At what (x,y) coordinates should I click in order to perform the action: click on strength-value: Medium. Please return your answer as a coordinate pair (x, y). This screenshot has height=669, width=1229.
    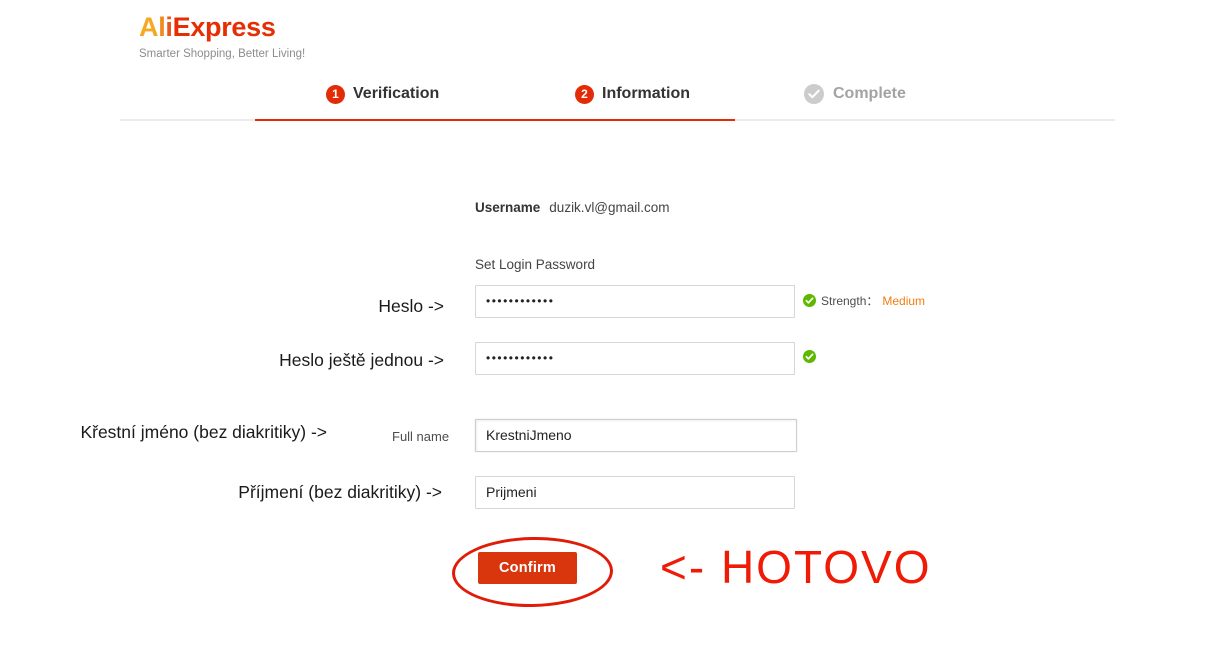
    Looking at the image, I should click on (904, 300).